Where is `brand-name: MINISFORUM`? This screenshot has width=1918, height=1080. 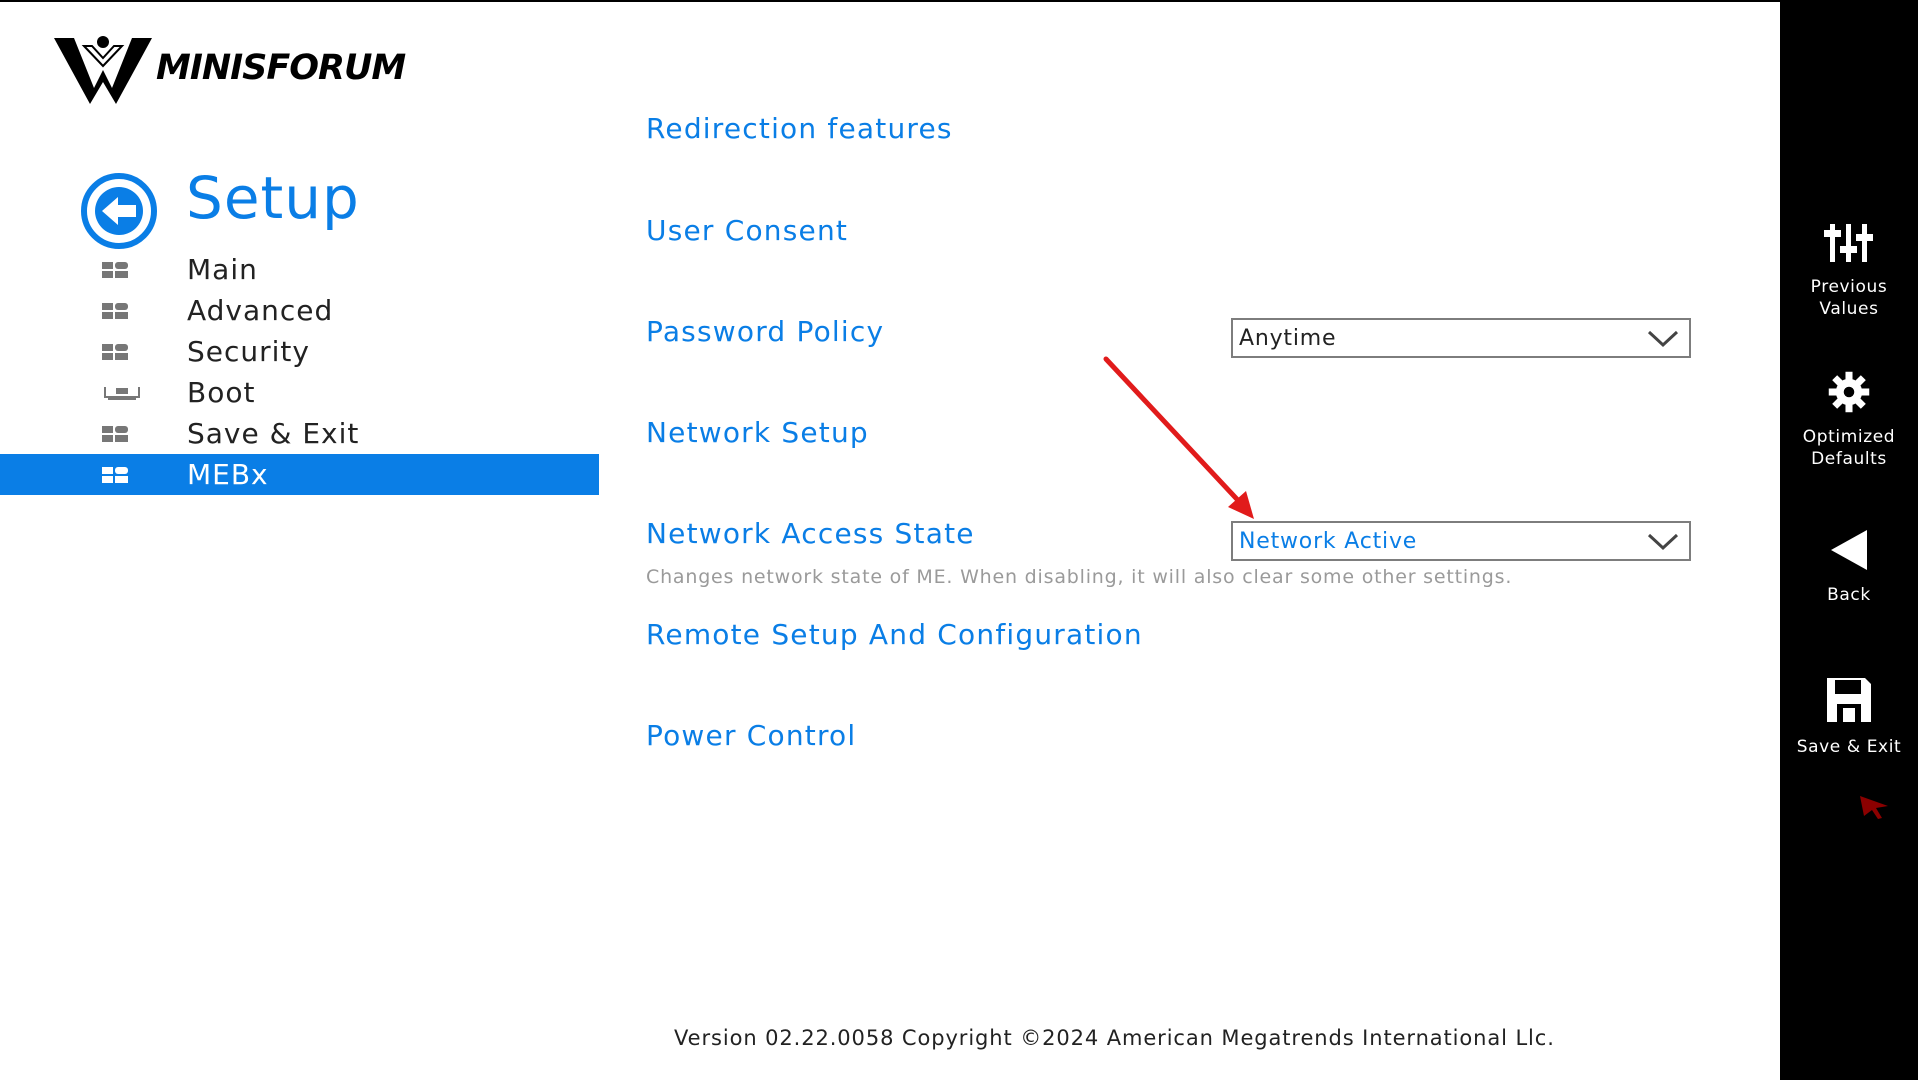
brand-name: MINISFORUM is located at coordinates (281, 68).